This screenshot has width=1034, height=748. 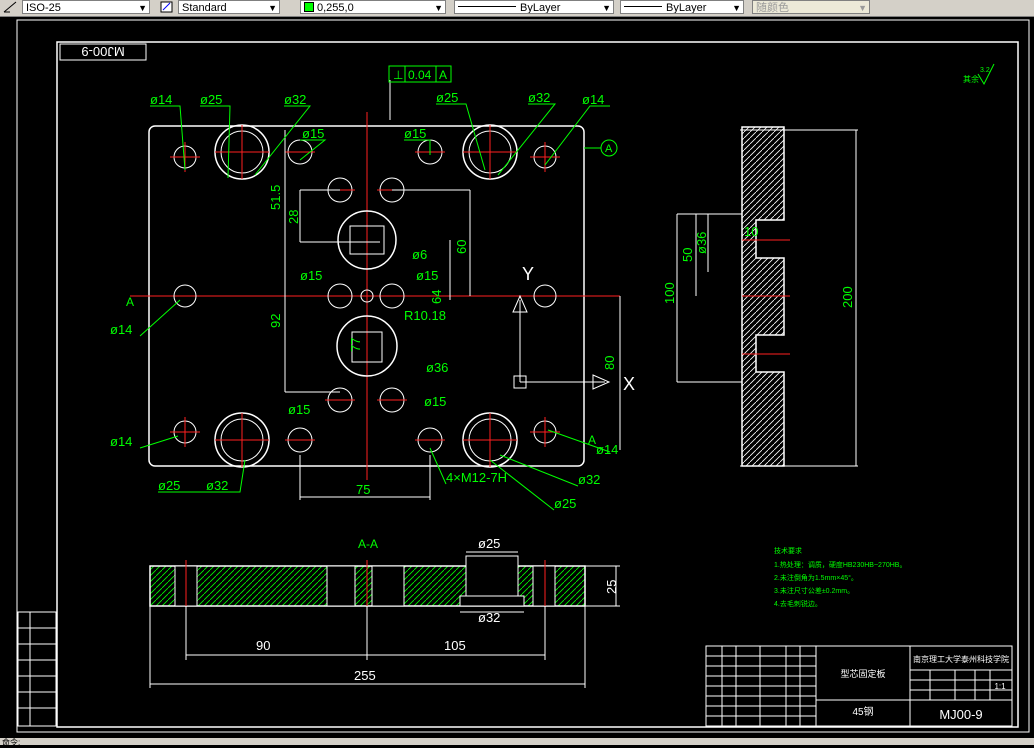 I want to click on section-view, so click(x=384, y=619).